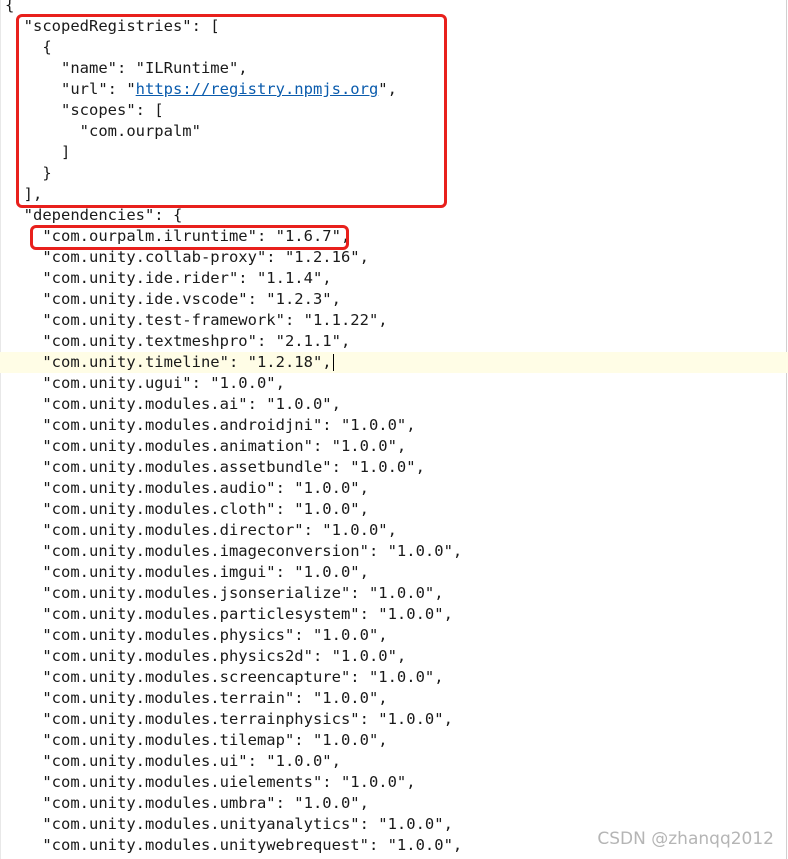 This screenshot has width=788, height=859. Describe the element at coordinates (173, 404) in the screenshot. I see `code-line-text: "com.unity.modules.ai": "1.0.0",` at that location.